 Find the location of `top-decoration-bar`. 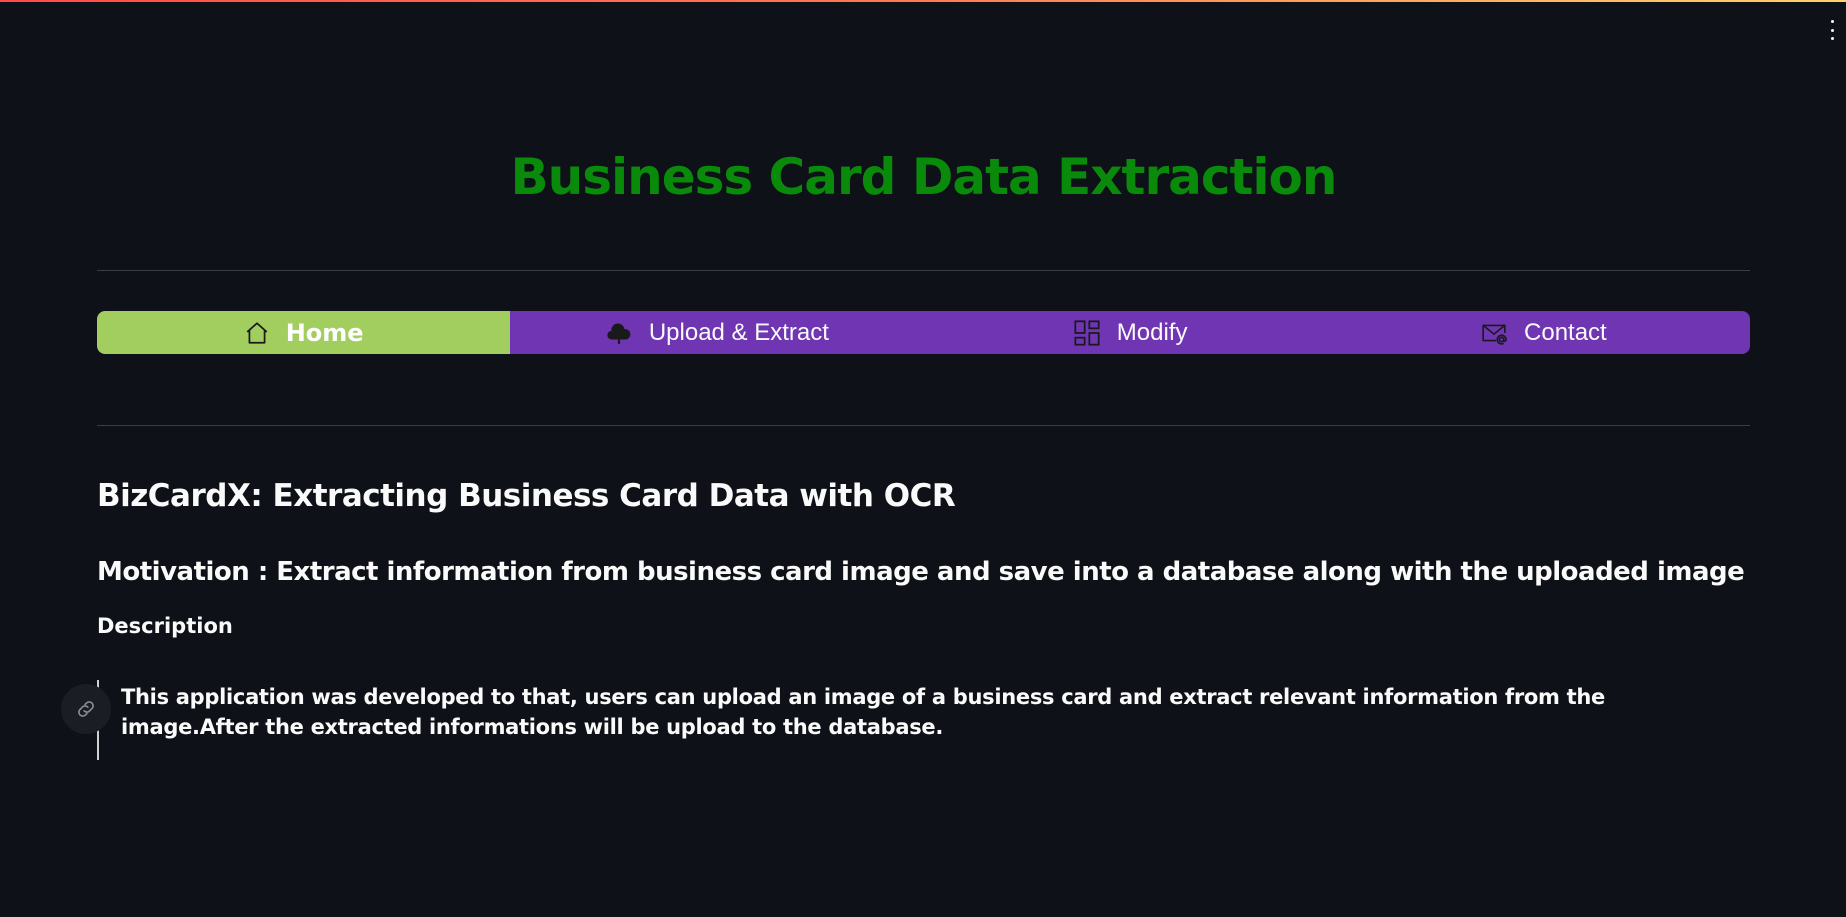

top-decoration-bar is located at coordinates (923, 1).